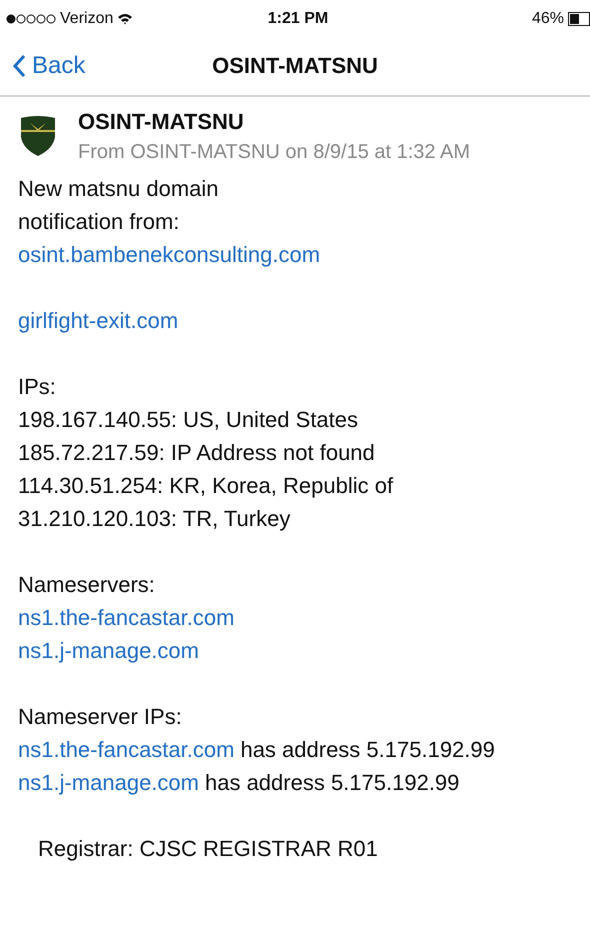 Image resolution: width=590 pixels, height=927 pixels. What do you see at coordinates (161, 122) in the screenshot?
I see `sender-name: OSINT-MATSNU` at bounding box center [161, 122].